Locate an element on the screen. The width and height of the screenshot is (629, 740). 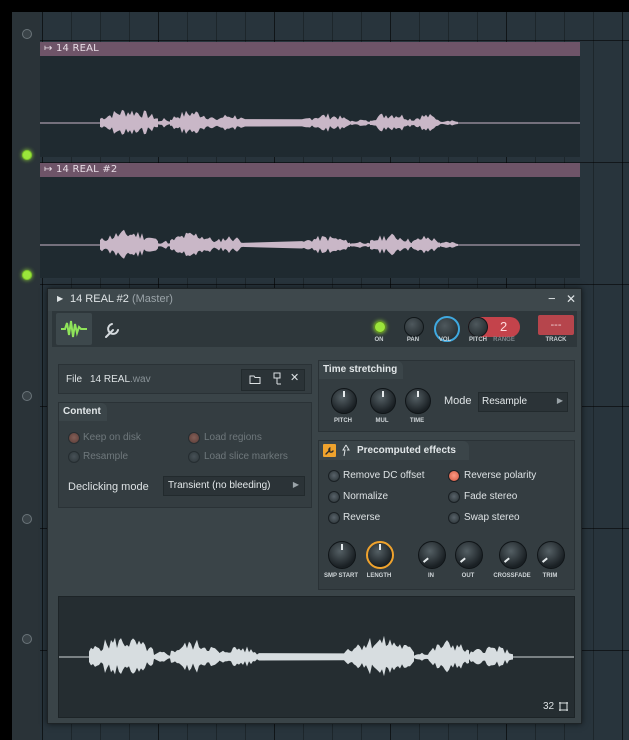
stretch-time-label: TIME is located at coordinates (417, 421).